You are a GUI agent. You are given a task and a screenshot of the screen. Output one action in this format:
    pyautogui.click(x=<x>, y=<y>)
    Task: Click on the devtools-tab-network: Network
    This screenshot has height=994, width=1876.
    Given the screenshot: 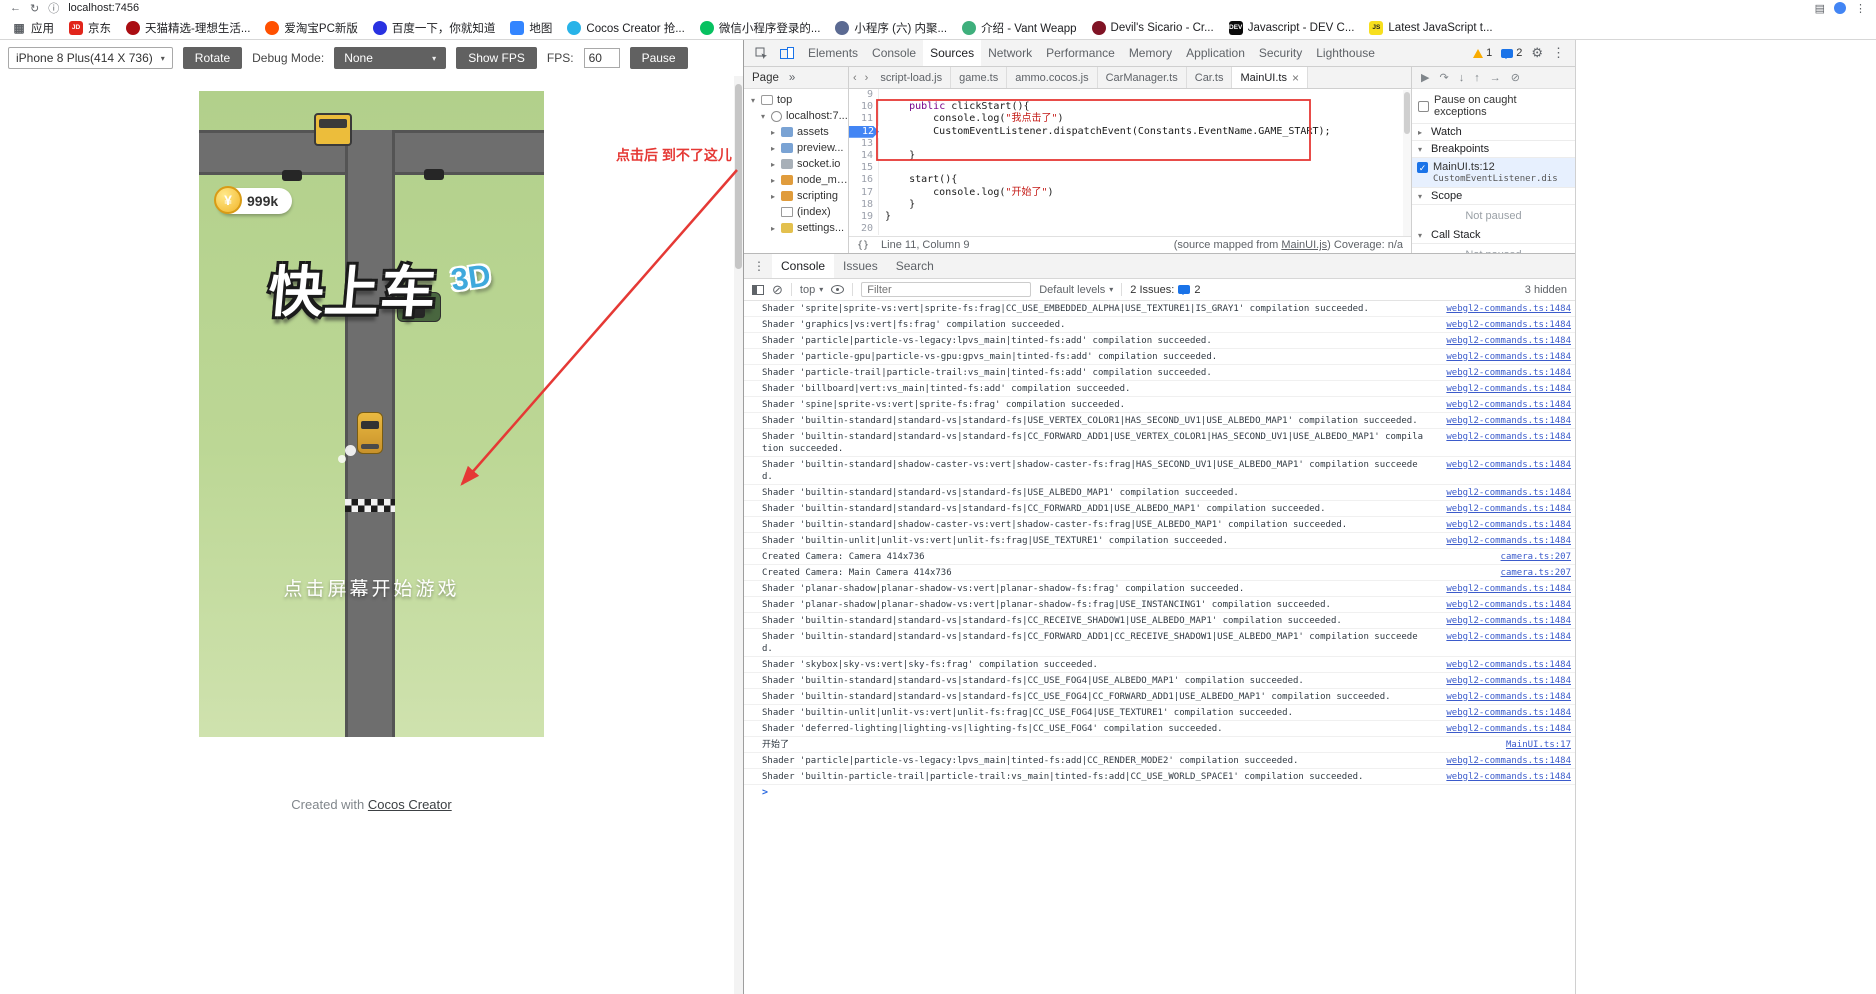 What is the action you would take?
    pyautogui.click(x=1010, y=53)
    